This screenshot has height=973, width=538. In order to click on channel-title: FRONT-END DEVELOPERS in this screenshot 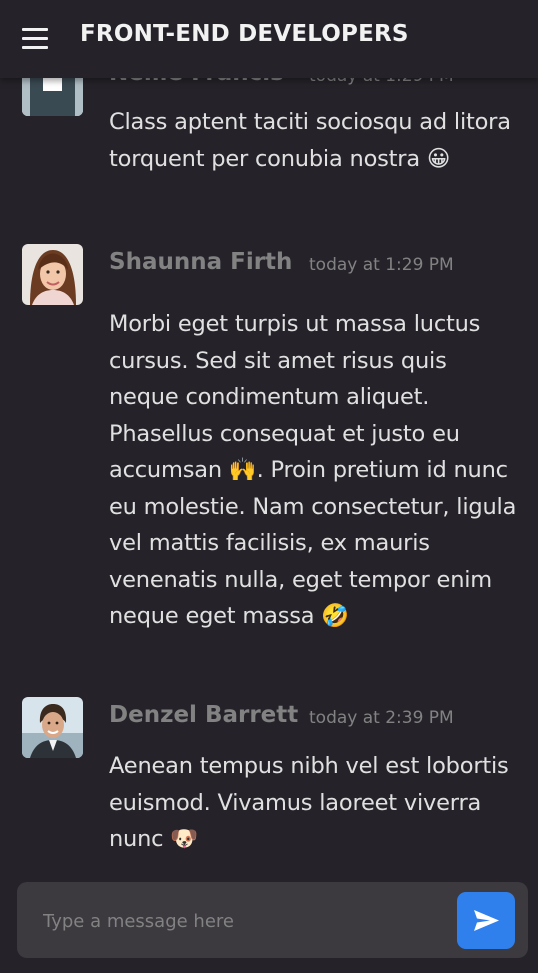, I will do `click(244, 34)`.